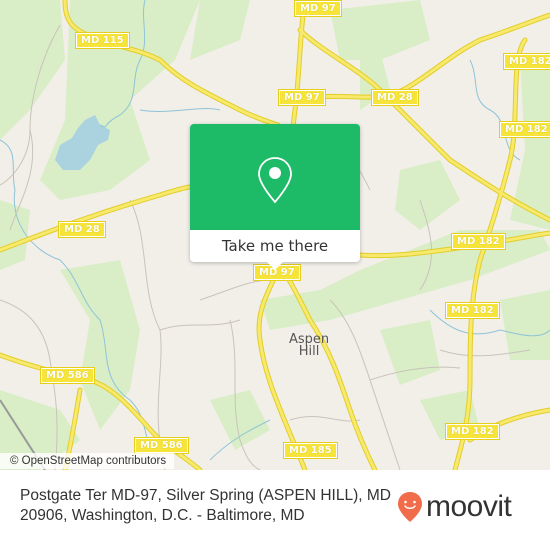  What do you see at coordinates (310, 450) in the screenshot?
I see `road-label-md185: MD 185` at bounding box center [310, 450].